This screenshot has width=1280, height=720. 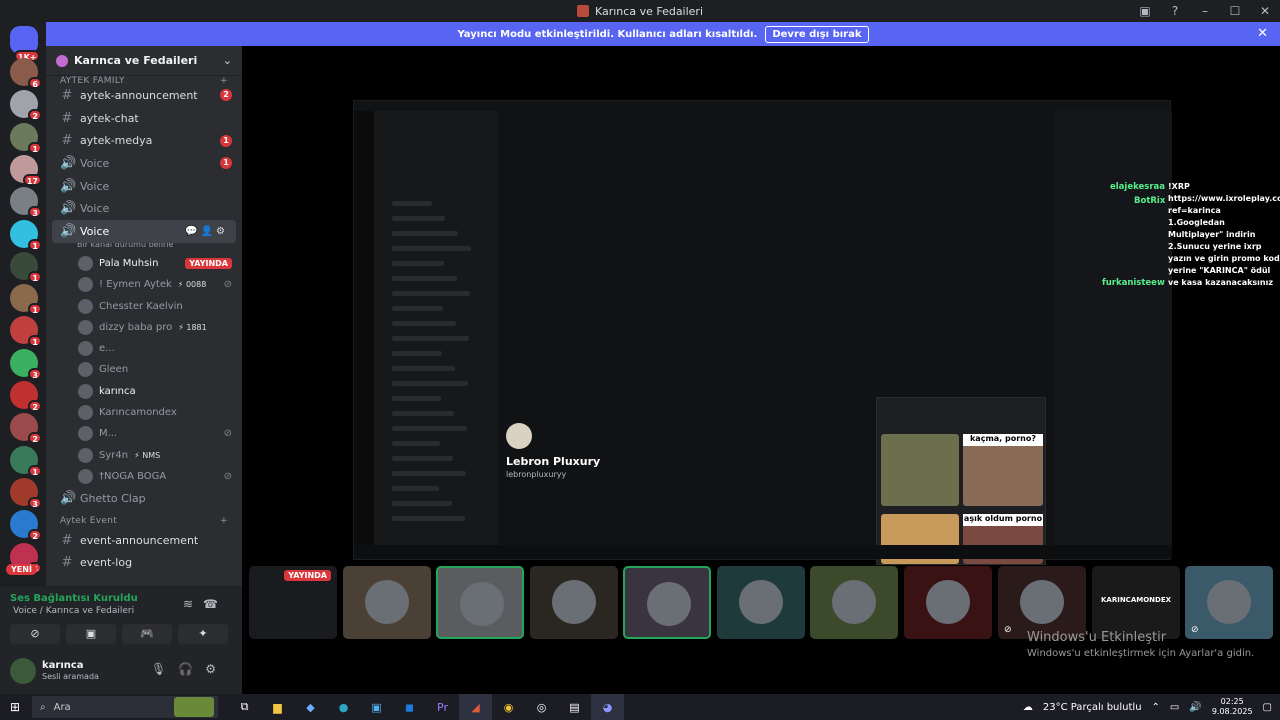 I want to click on copilot-icon: ◆, so click(x=310, y=707).